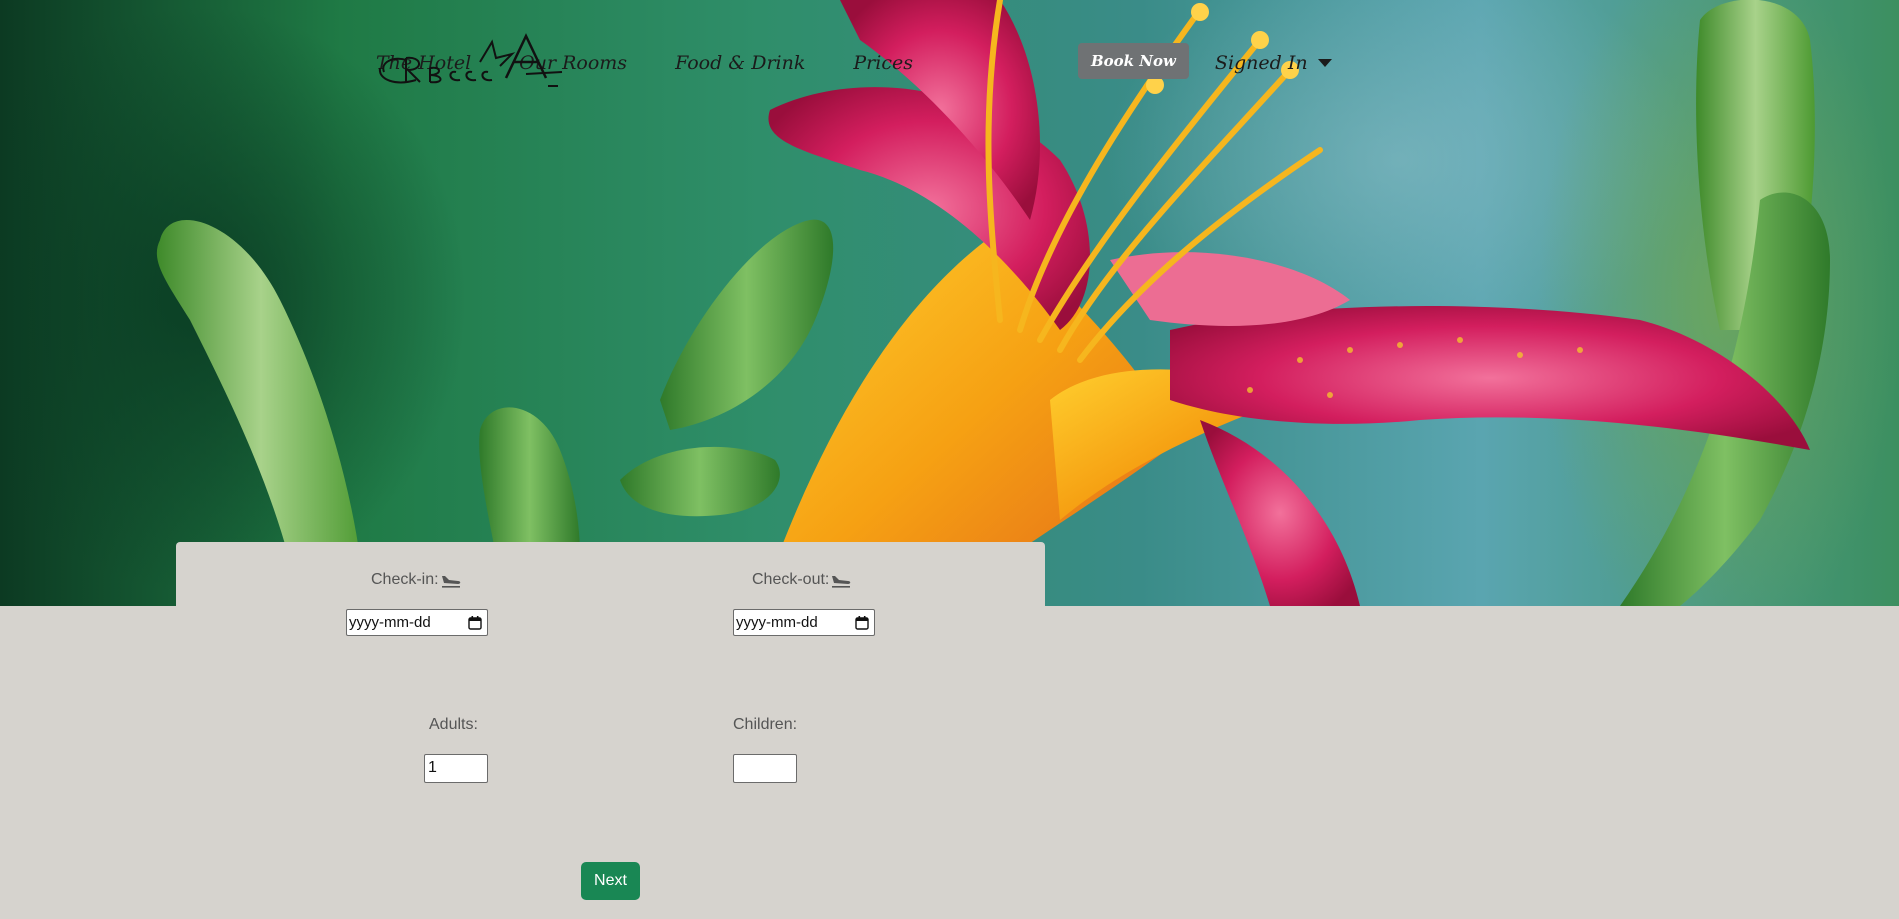  I want to click on checkout-date-placeholder: yyyy-mm-dd, so click(777, 622).